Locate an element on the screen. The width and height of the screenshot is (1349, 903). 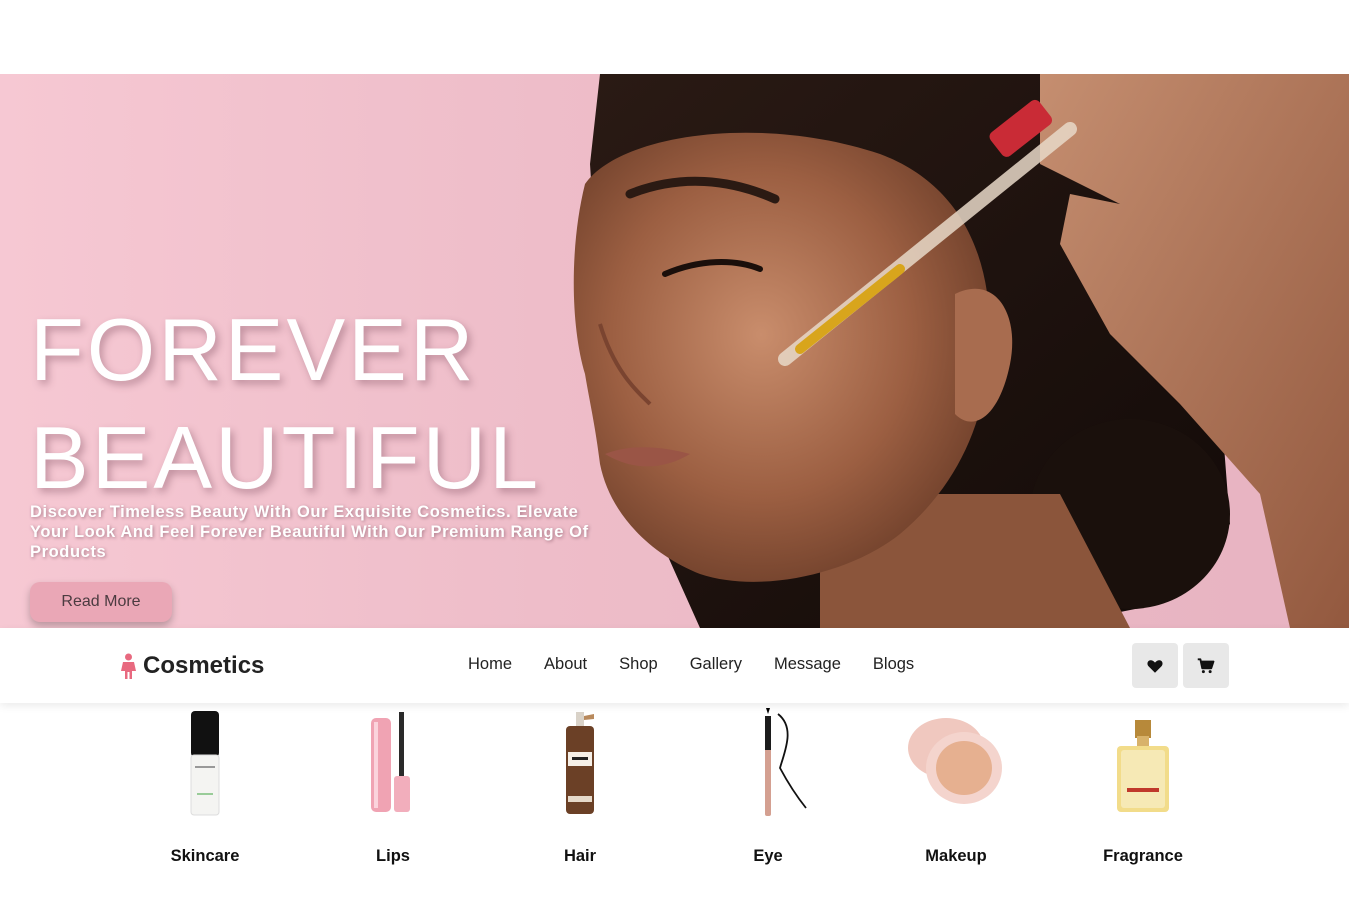
hero-title-line-2: BEAUTIFUL is located at coordinates (286, 457).